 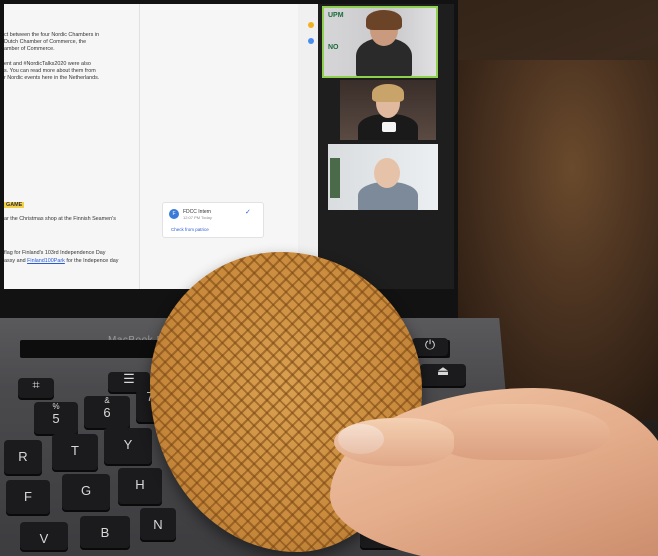 I want to click on keyboard-key: F, so click(x=28, y=498).